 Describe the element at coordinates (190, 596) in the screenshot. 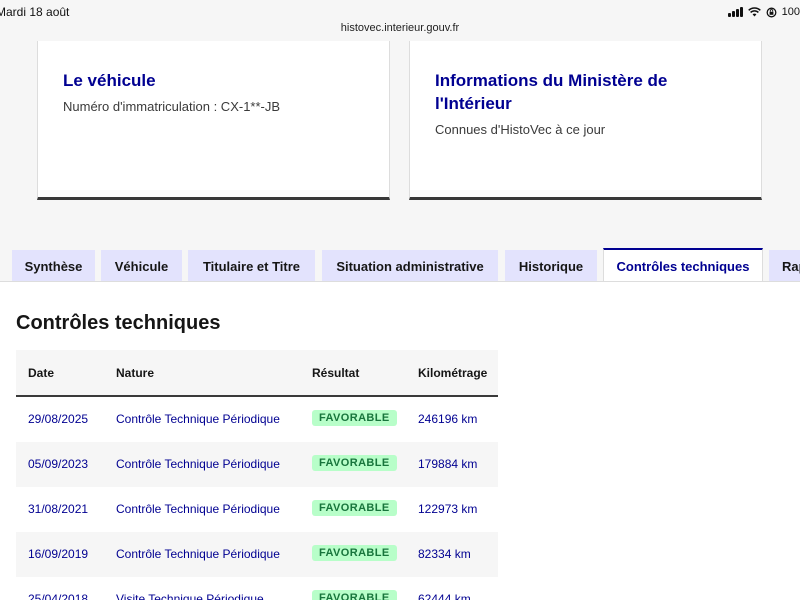

I see `row-nature: Visite Technique Périodique` at that location.